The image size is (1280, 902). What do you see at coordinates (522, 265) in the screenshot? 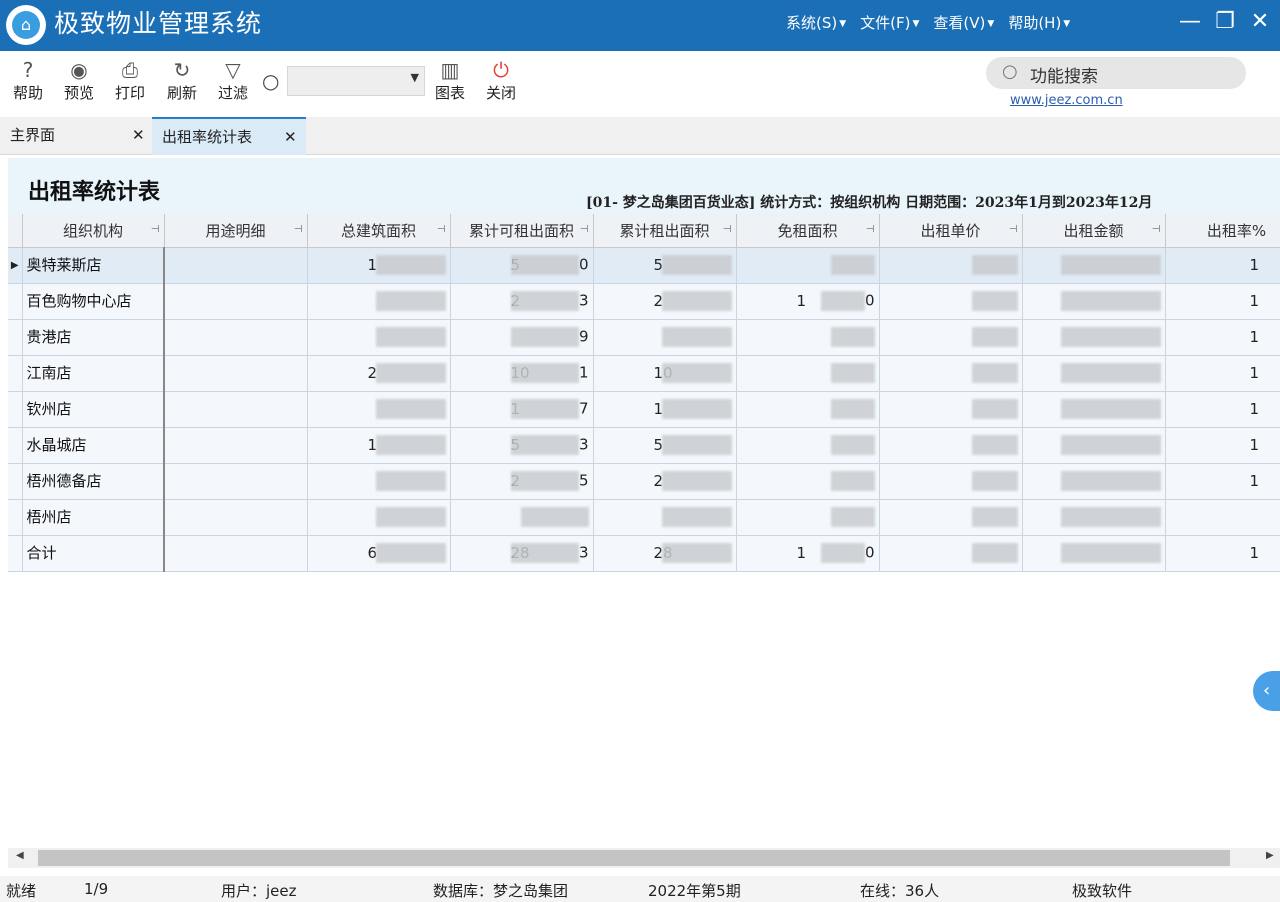
I see `value-cell: 50` at bounding box center [522, 265].